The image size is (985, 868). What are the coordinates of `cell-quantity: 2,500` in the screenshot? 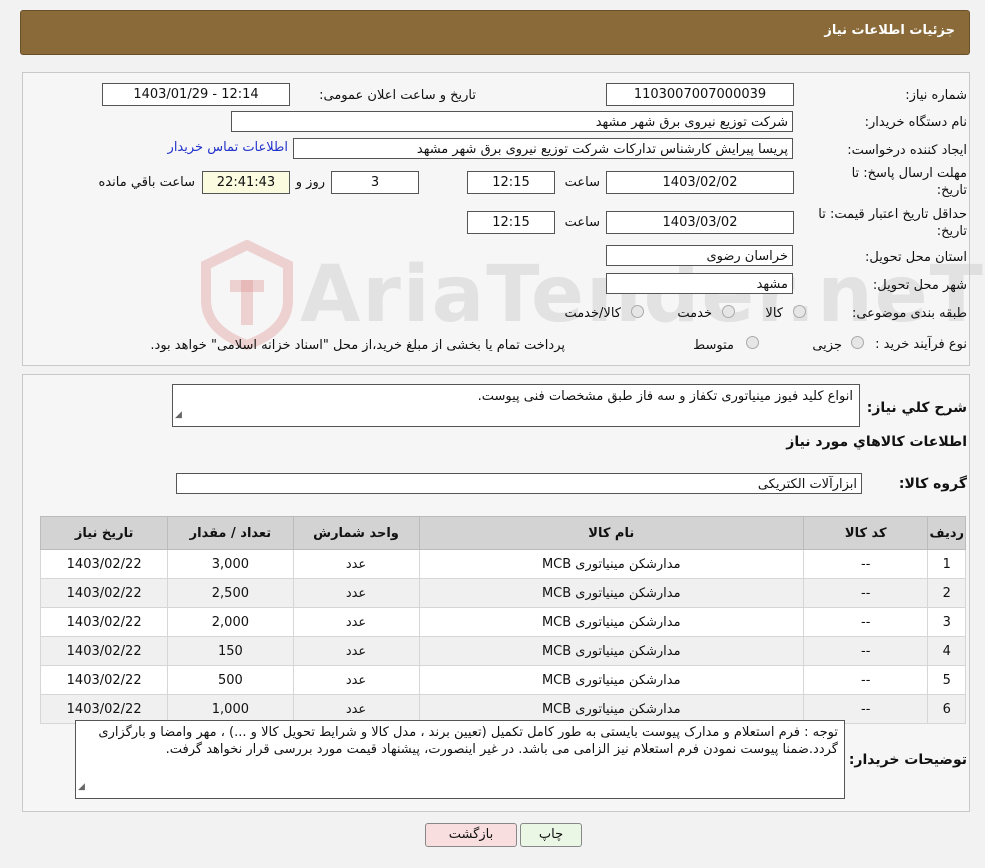 It's located at (230, 593).